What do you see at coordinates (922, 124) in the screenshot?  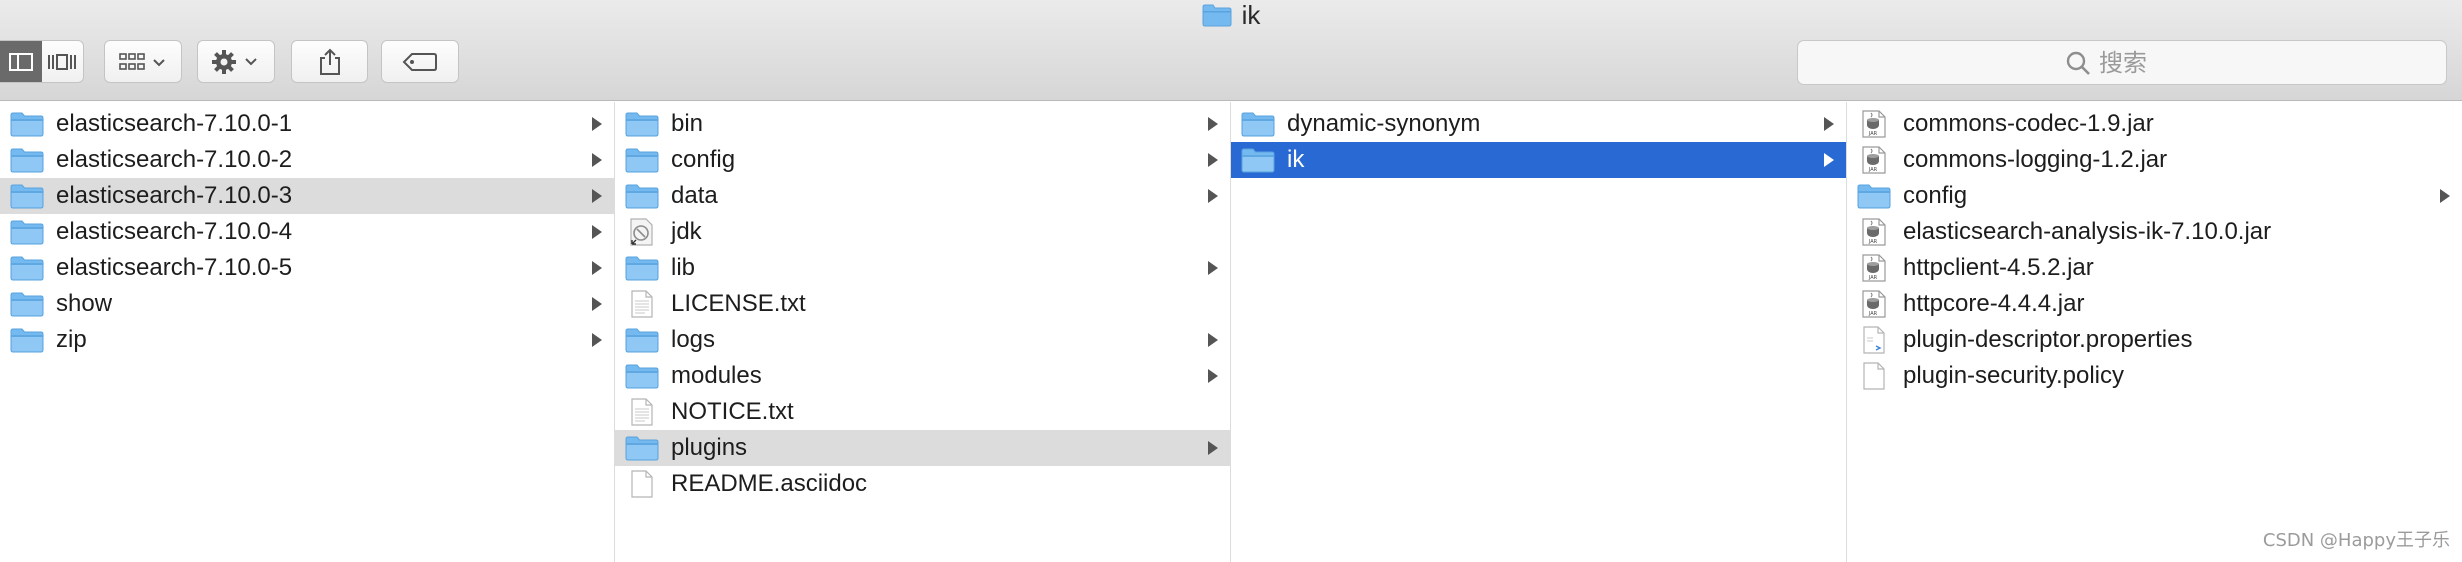 I see `folder-row: bin` at bounding box center [922, 124].